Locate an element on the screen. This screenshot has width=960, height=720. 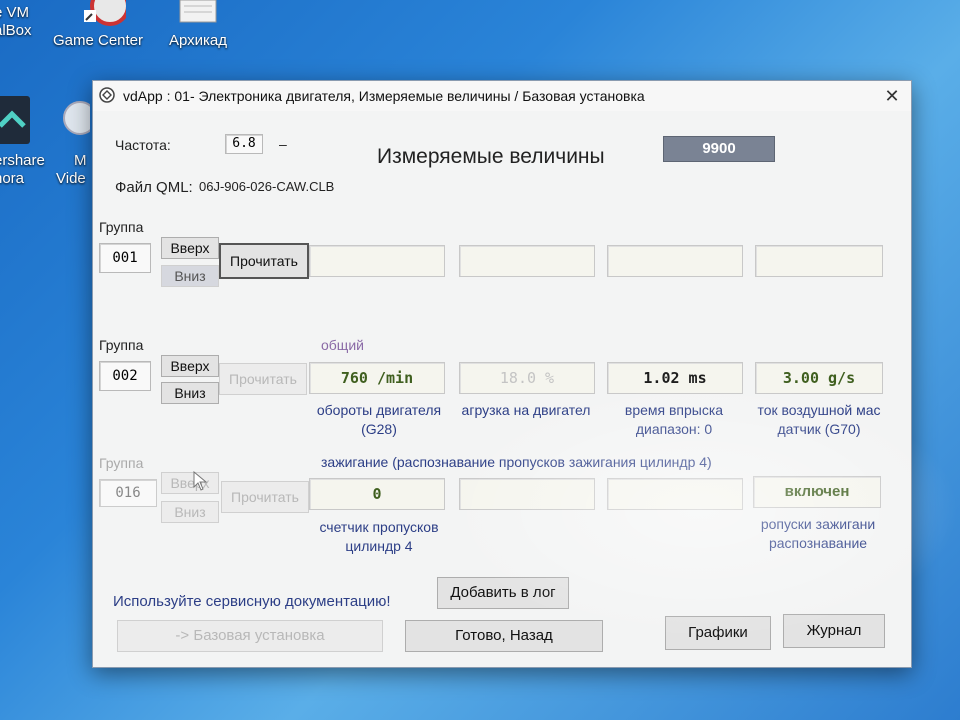
group-002-up-button: Вверх is located at coordinates (190, 366).